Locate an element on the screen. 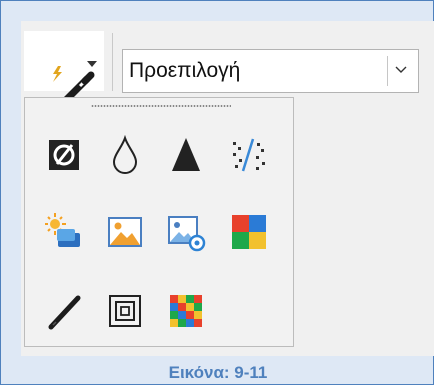  charcoal-sketch-icon is located at coordinates (65, 311).